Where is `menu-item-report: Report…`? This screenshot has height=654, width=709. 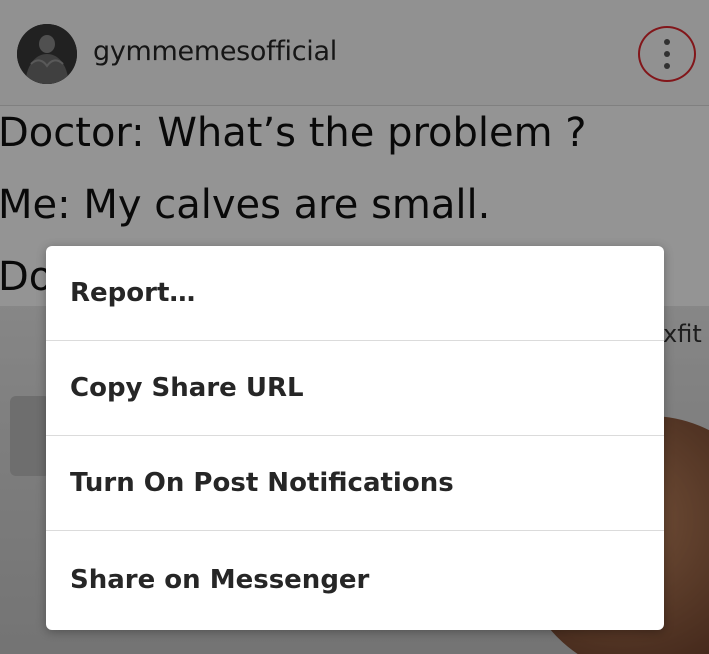 menu-item-report: Report… is located at coordinates (355, 293).